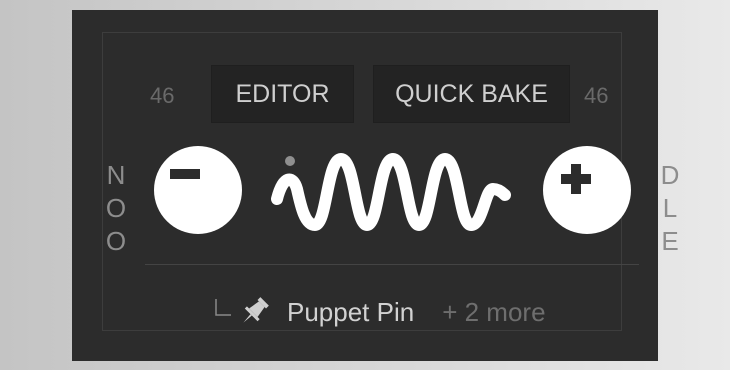 Image resolution: width=730 pixels, height=370 pixels. What do you see at coordinates (256, 310) in the screenshot?
I see `pin-icon` at bounding box center [256, 310].